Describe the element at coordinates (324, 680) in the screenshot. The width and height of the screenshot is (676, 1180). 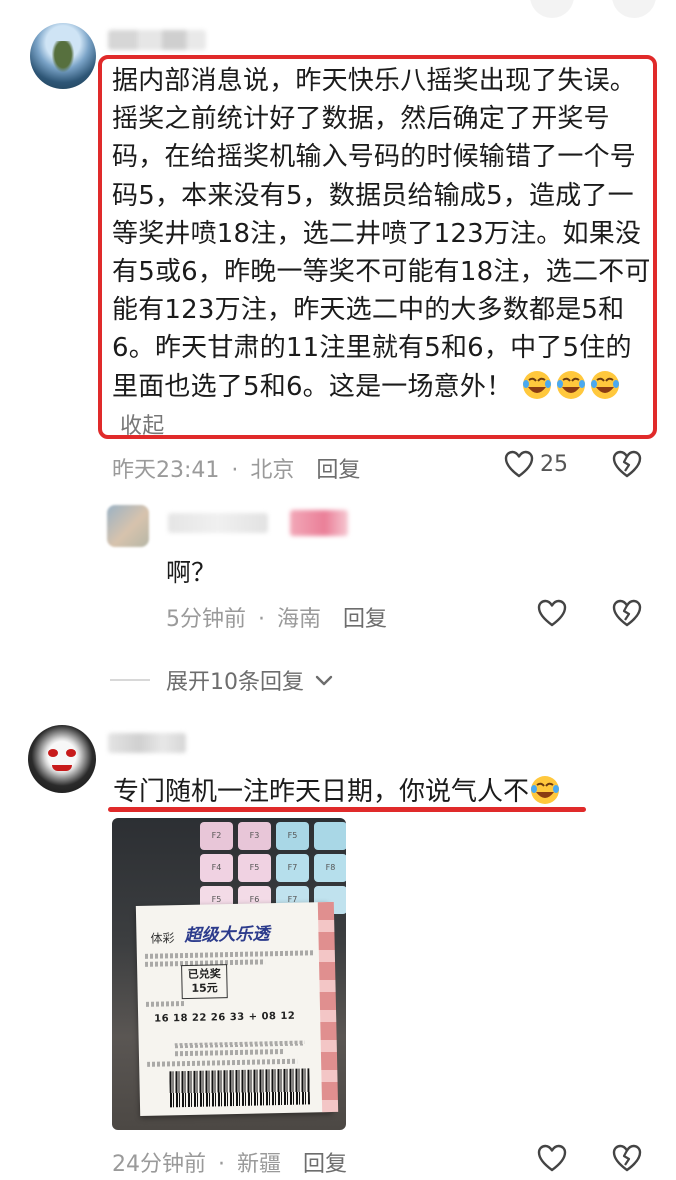
I see `chevron-down-icon` at that location.